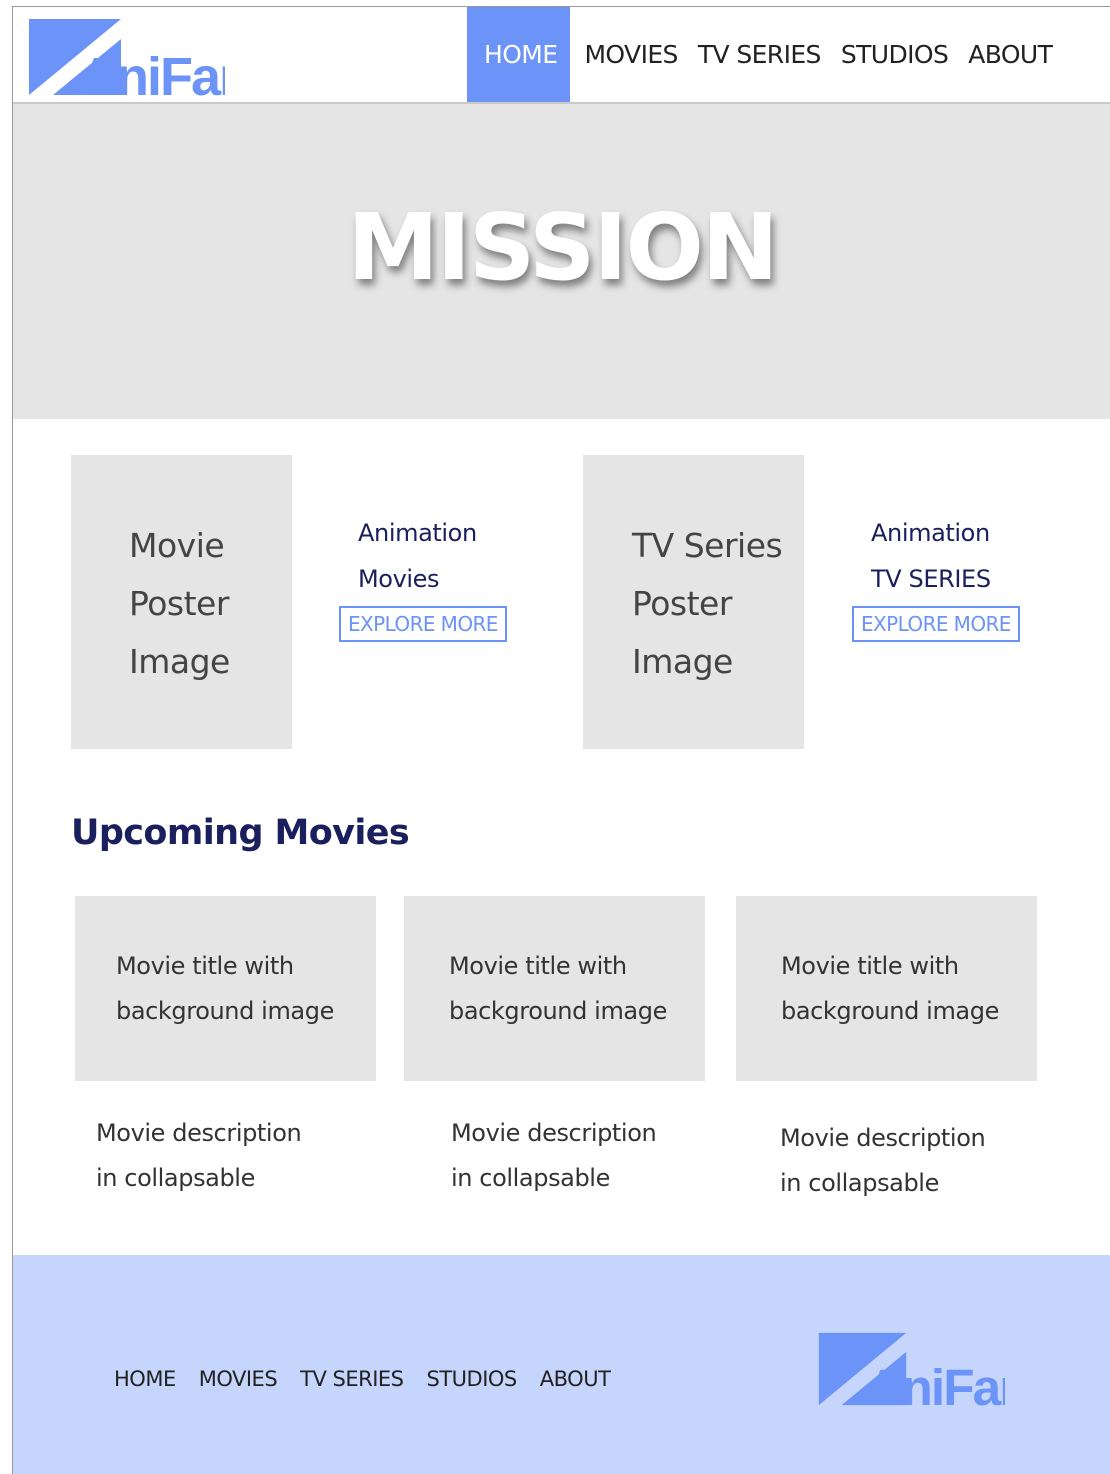 The image size is (1110, 1474). I want to click on hero-title: MISSION, so click(563, 247).